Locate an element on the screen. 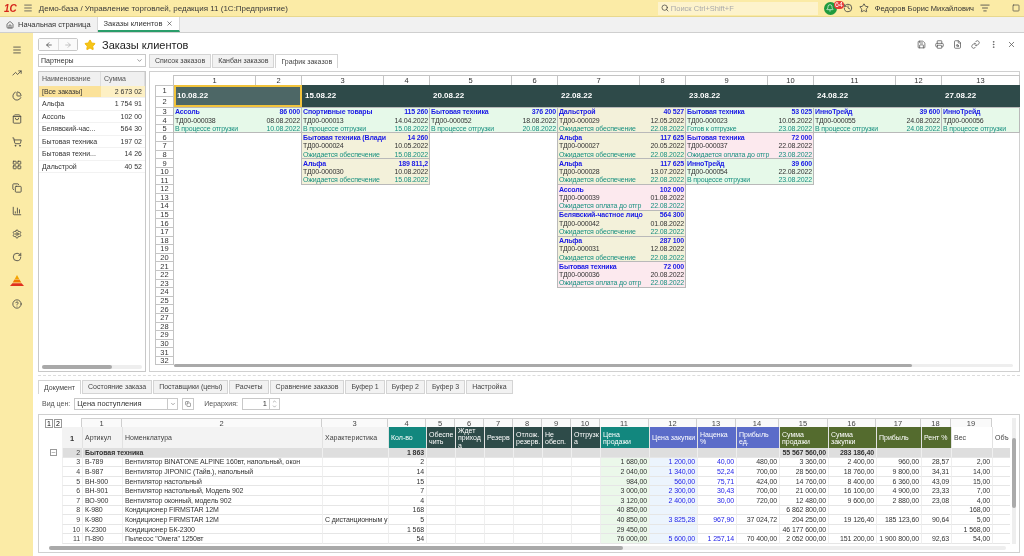 The height and width of the screenshot is (556, 1024). help-icon is located at coordinates (16, 304).